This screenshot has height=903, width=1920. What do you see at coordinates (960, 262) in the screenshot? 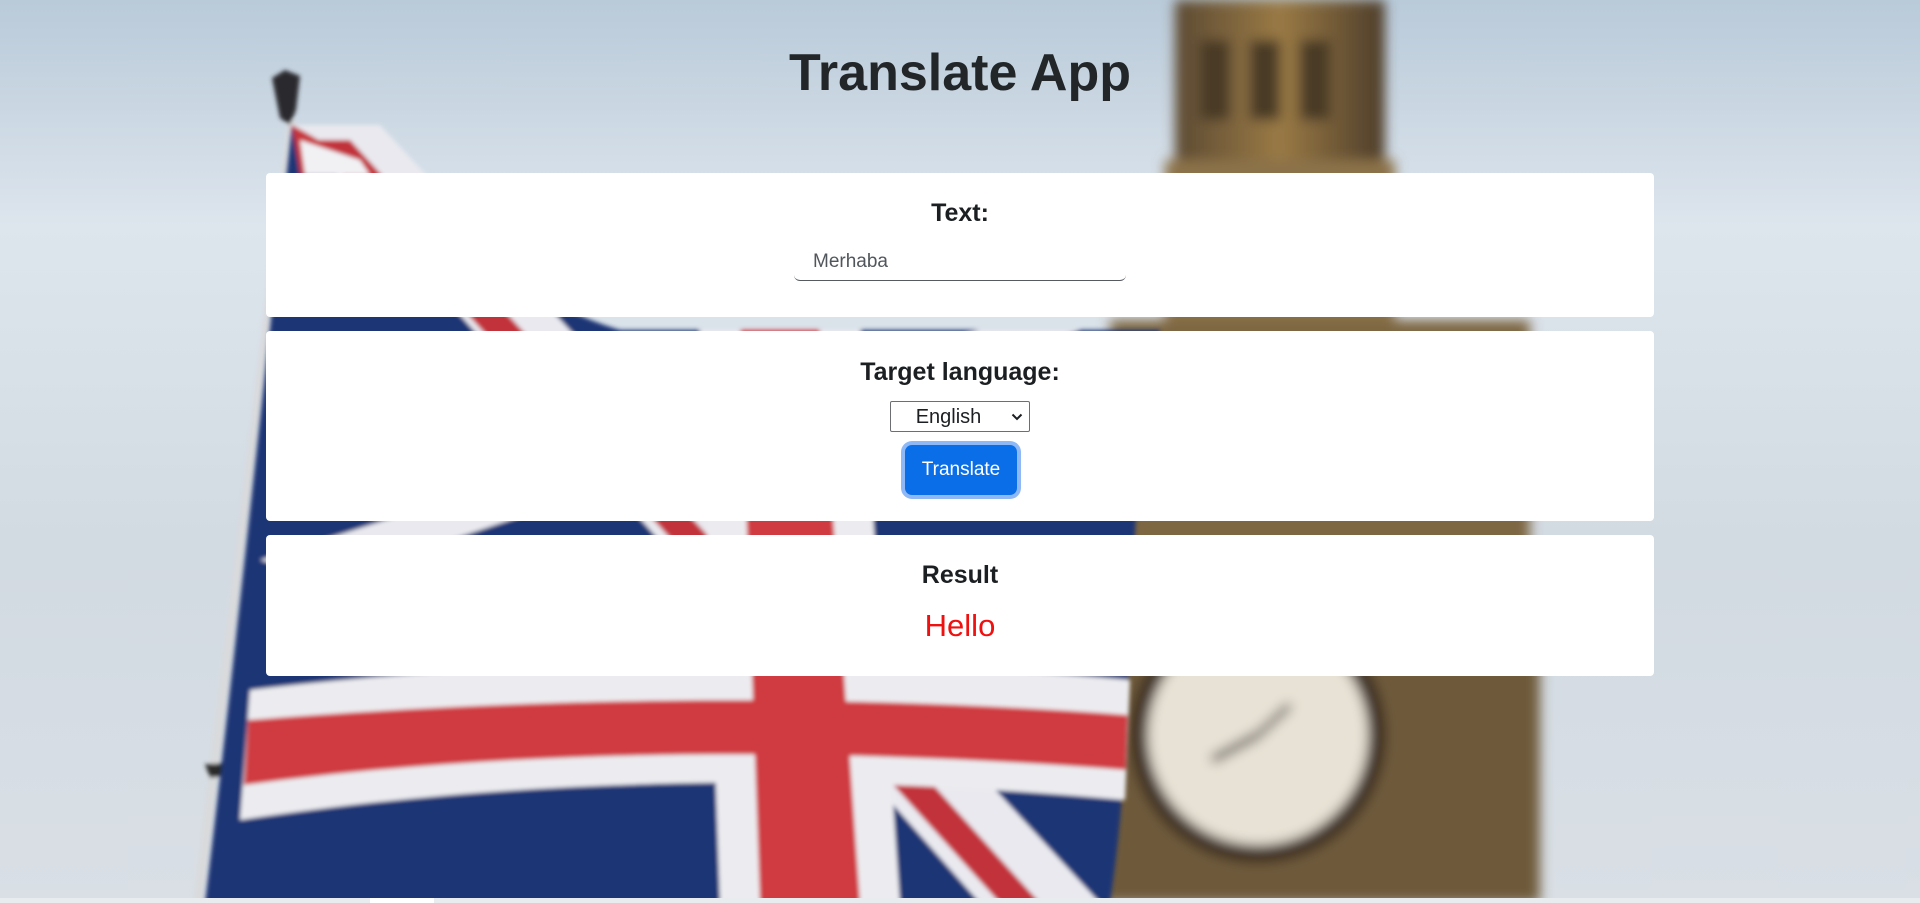
I see `source-text-input` at bounding box center [960, 262].